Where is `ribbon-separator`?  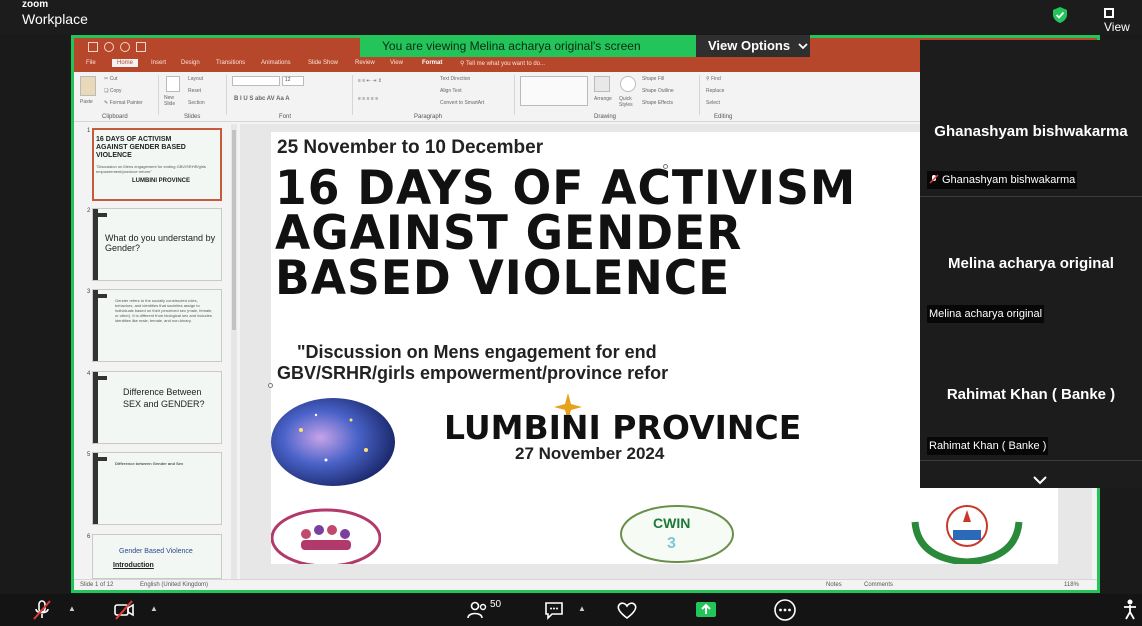 ribbon-separator is located at coordinates (699, 95).